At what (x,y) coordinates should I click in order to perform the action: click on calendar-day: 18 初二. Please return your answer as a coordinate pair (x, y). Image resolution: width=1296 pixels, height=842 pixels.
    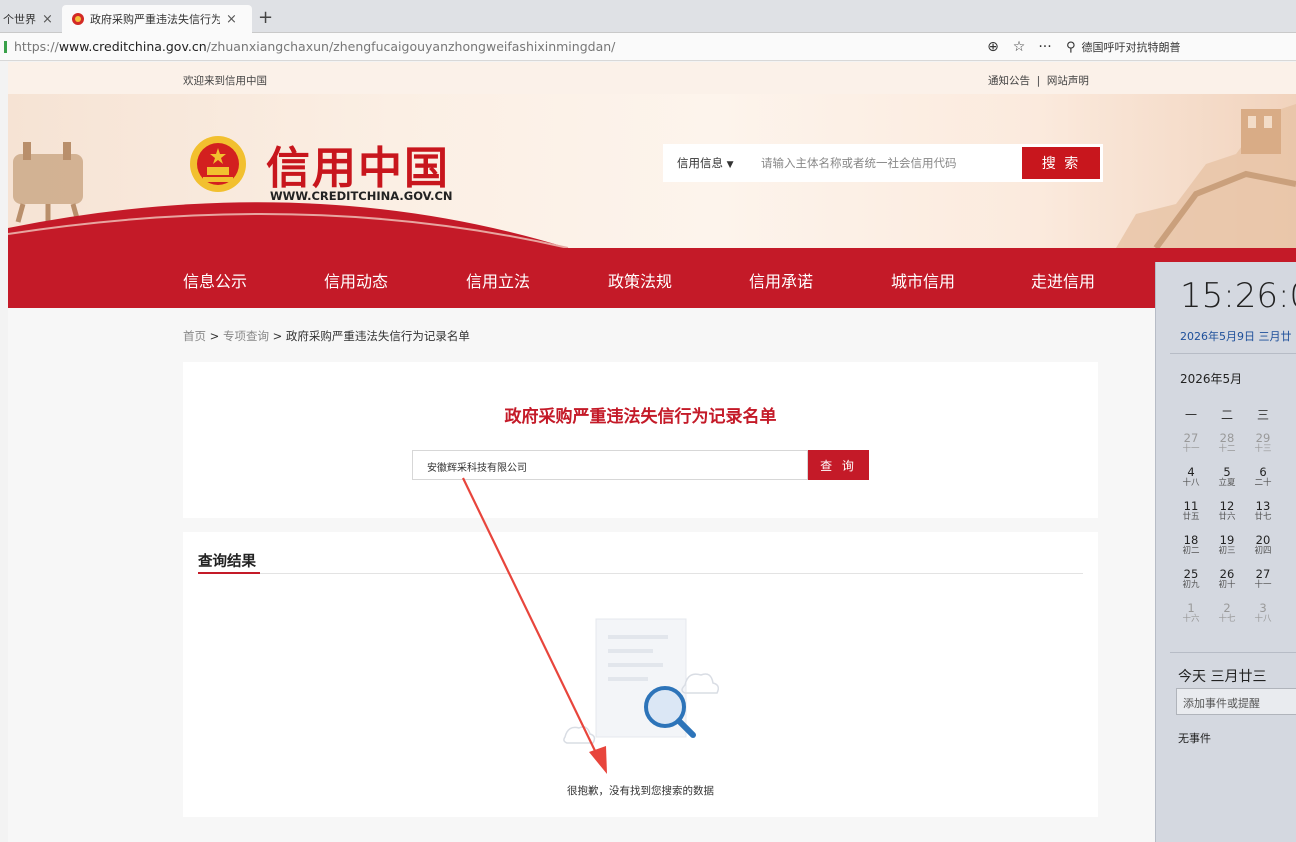
    Looking at the image, I should click on (1191, 545).